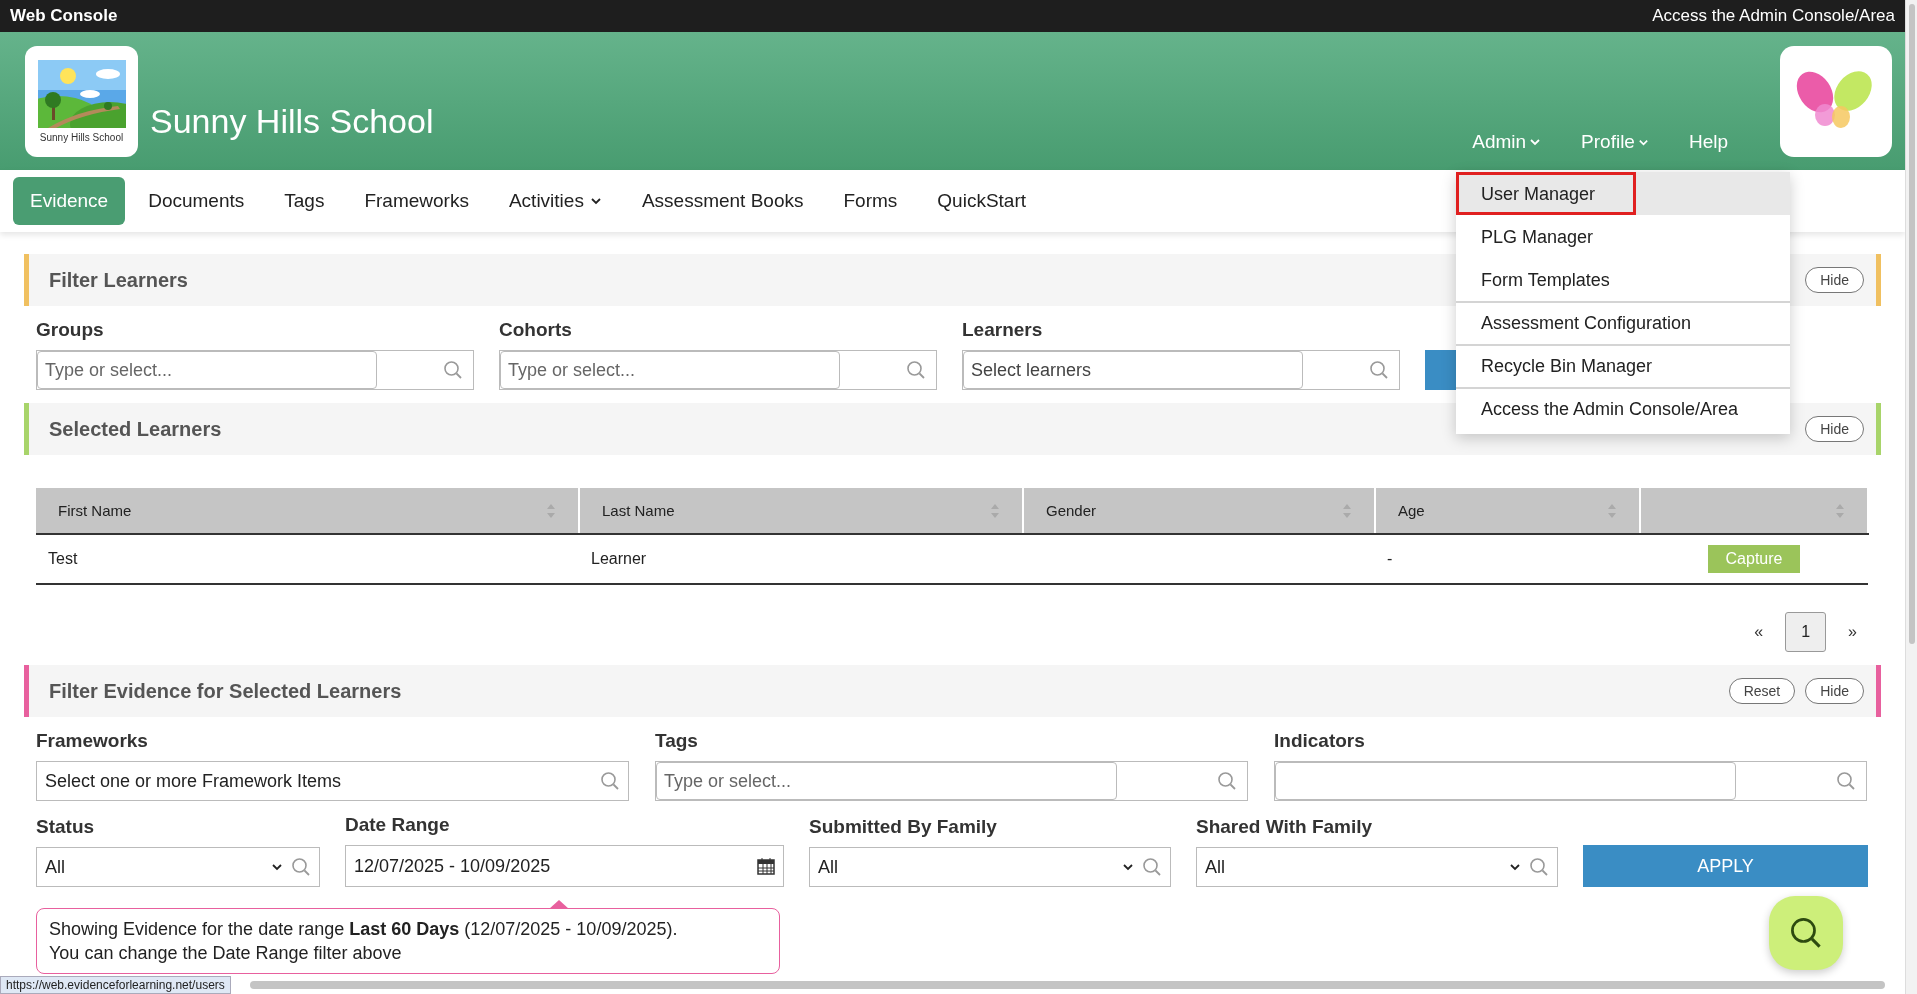  What do you see at coordinates (1390, 558) in the screenshot?
I see `table-cell: -` at bounding box center [1390, 558].